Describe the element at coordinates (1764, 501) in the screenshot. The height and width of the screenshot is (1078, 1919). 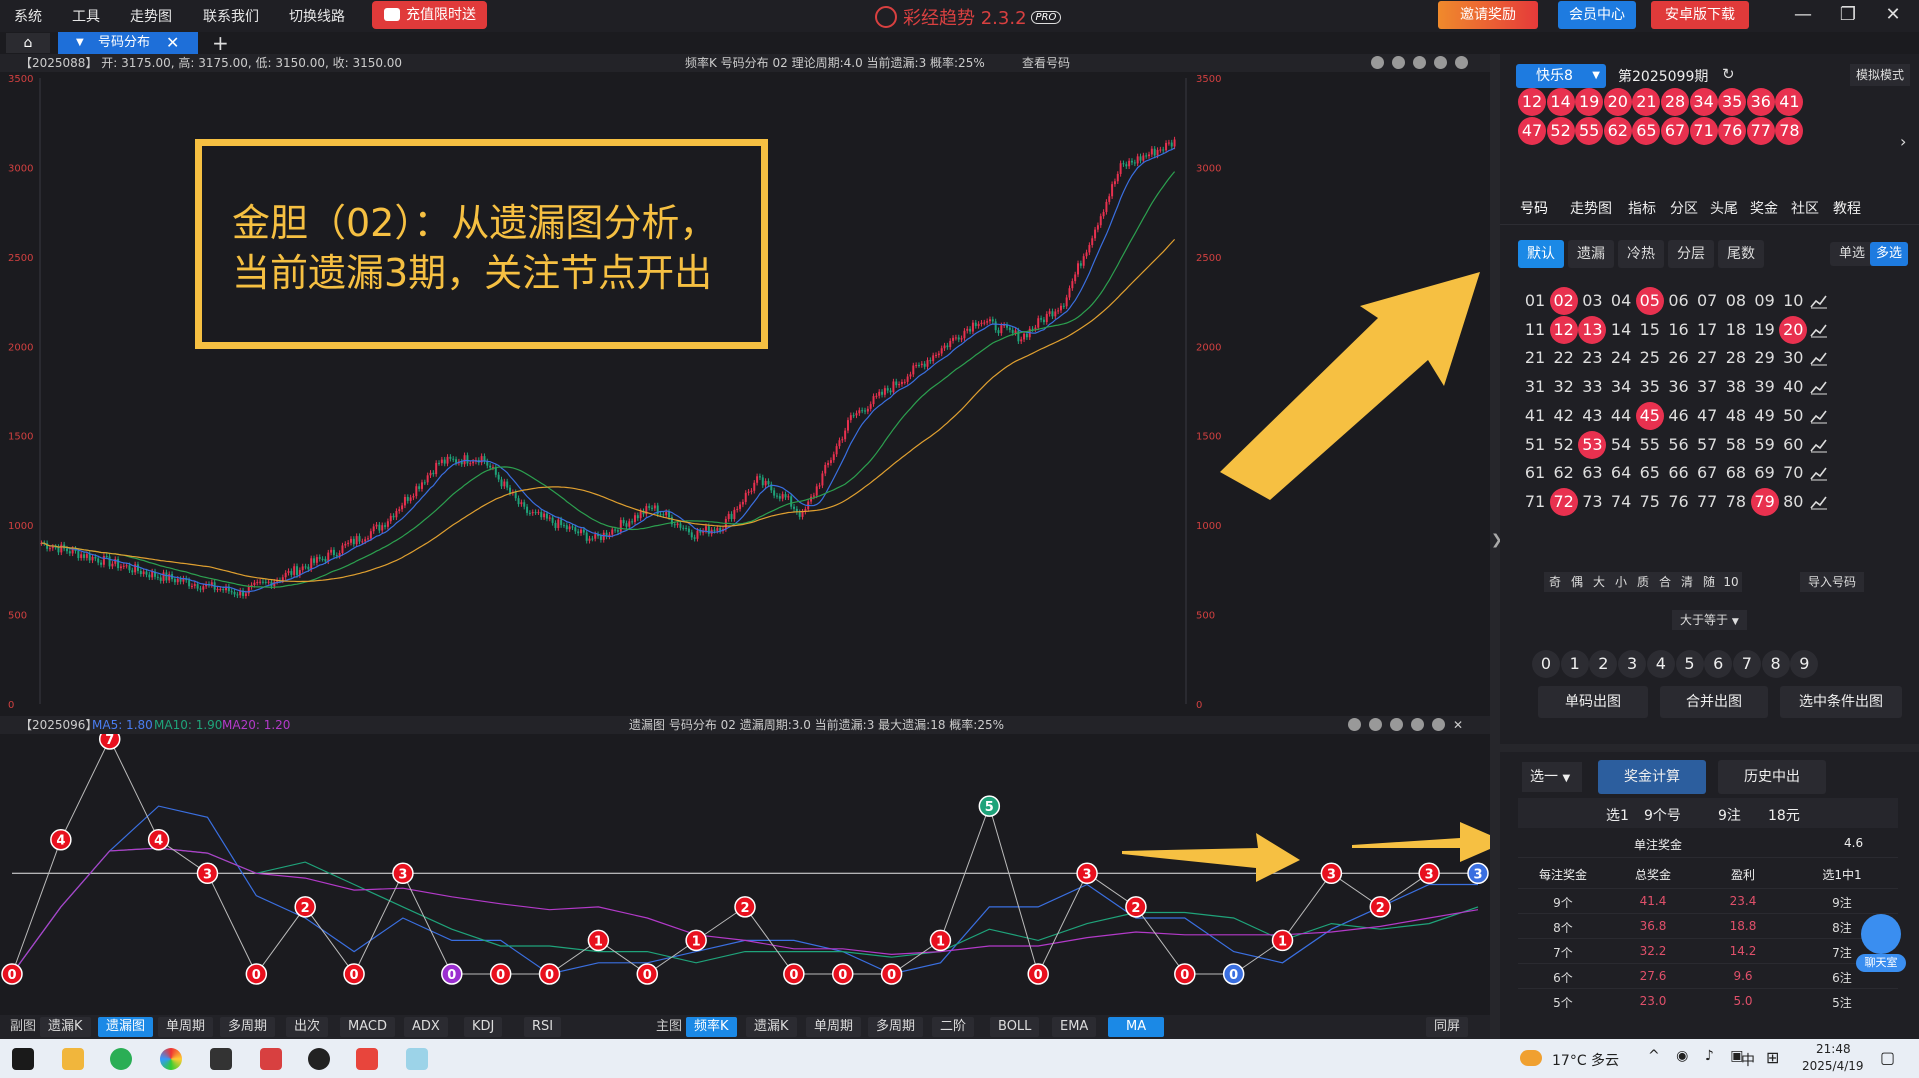
I see `number-79: 79` at that location.